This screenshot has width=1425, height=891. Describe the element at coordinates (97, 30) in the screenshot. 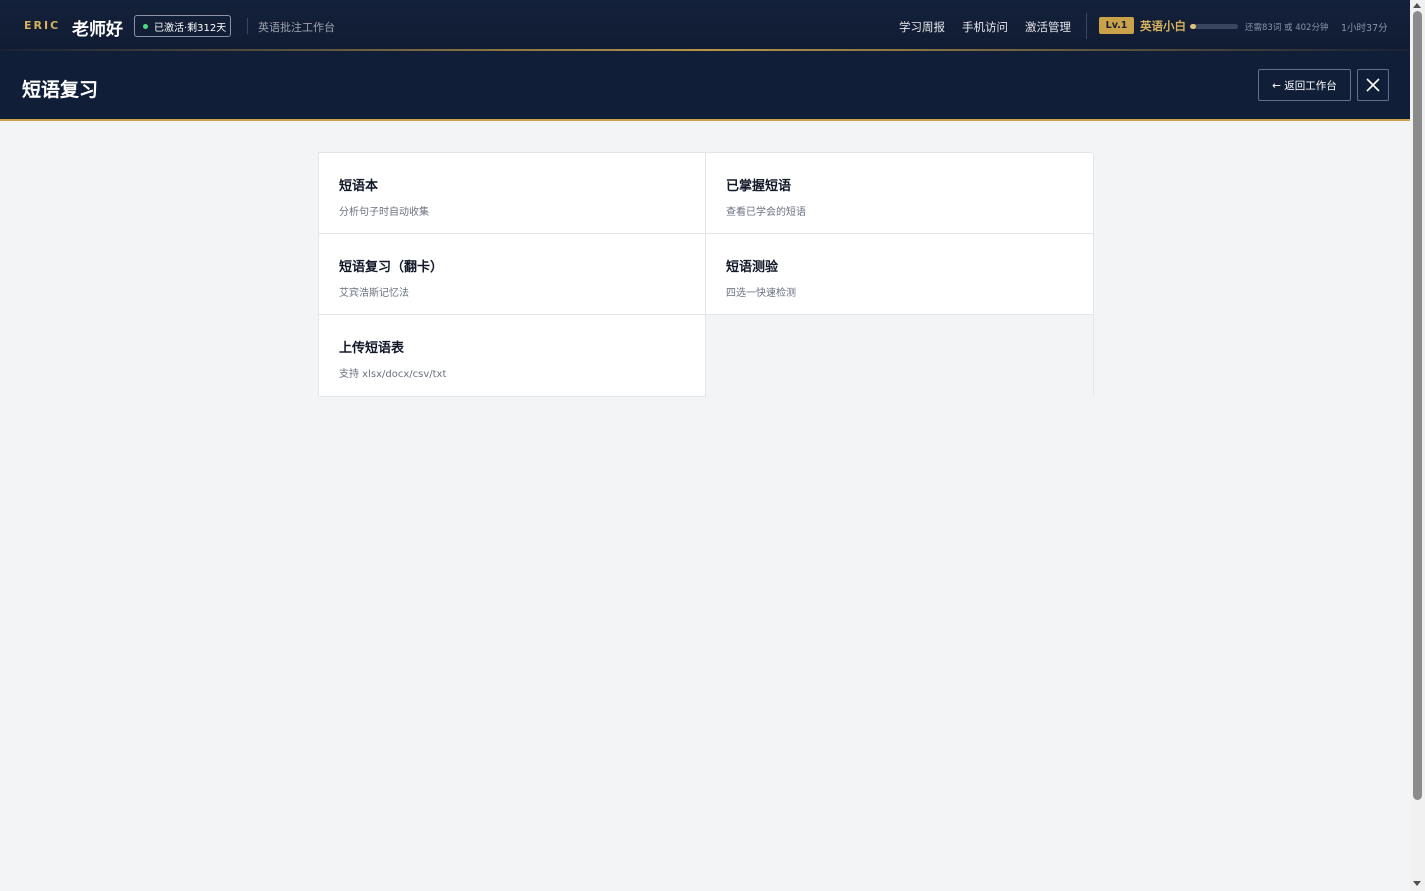

I see `greeting-title: 老师好` at that location.